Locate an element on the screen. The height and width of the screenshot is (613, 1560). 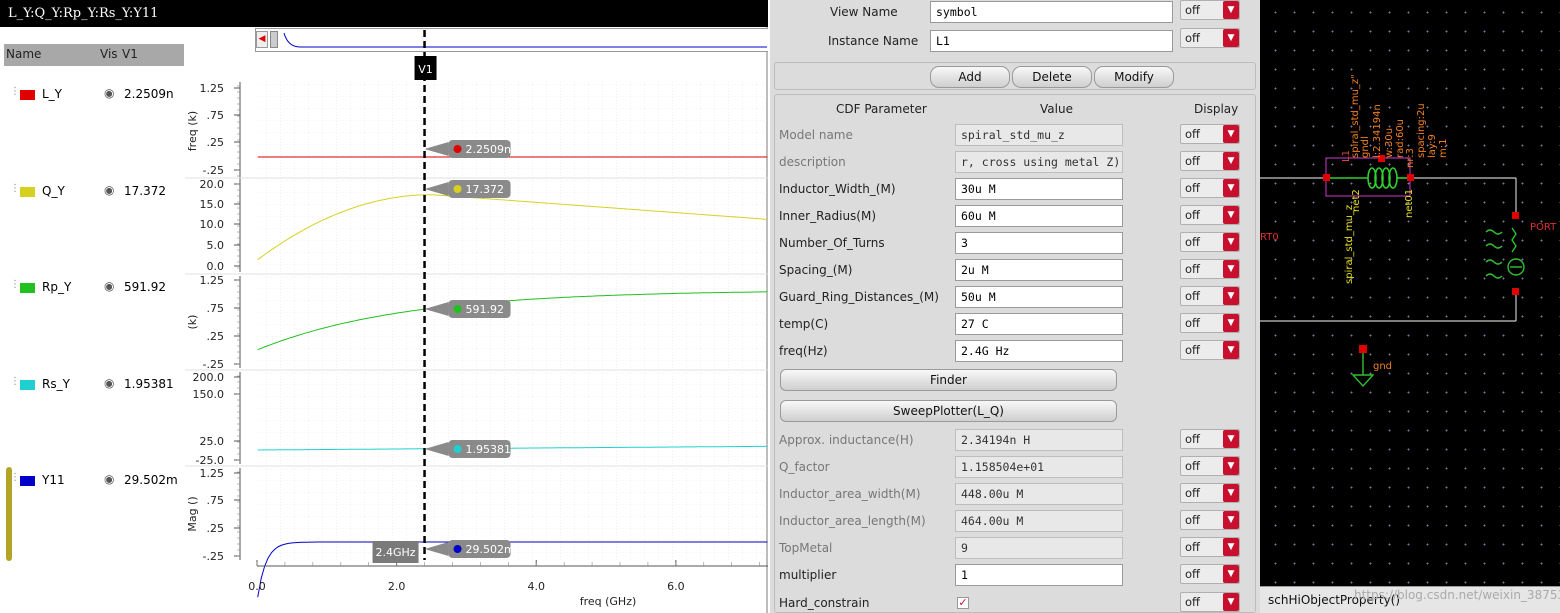
param-label-model-name: Model name is located at coordinates (816, 135).